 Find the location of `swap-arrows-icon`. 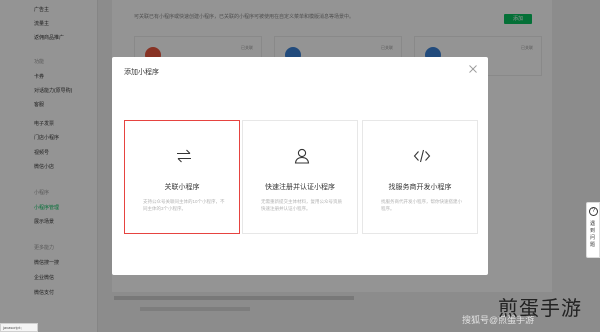

swap-arrows-icon is located at coordinates (184, 156).